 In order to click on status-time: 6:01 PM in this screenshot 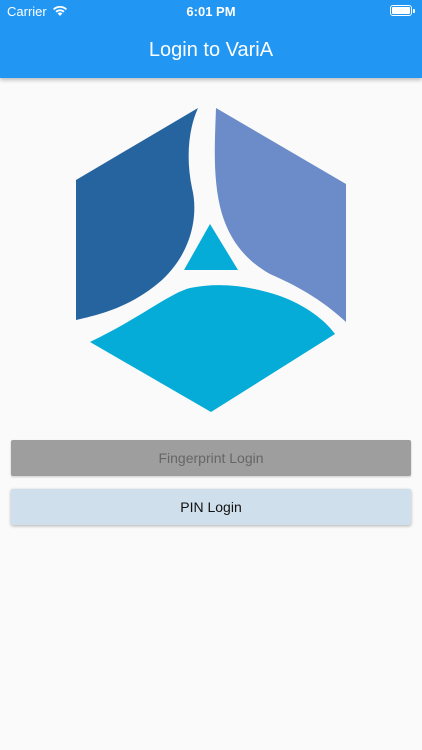, I will do `click(211, 11)`.